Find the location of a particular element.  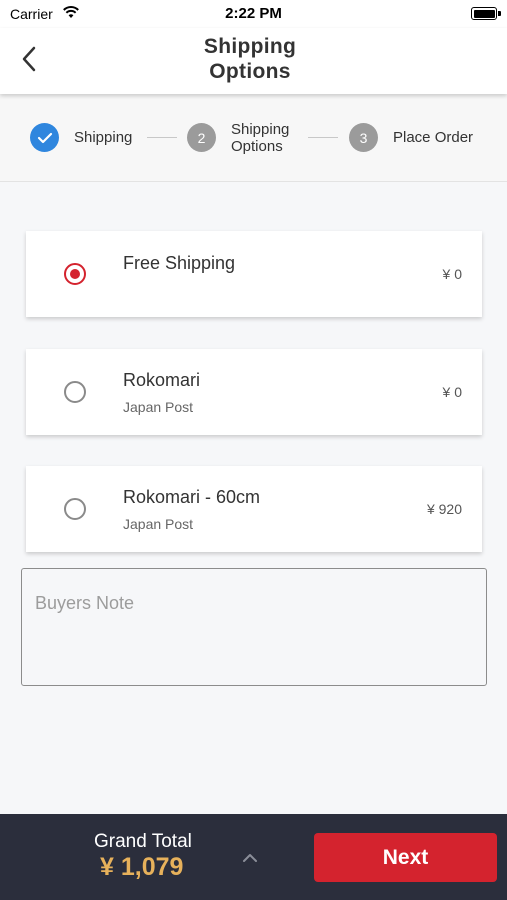

option-name: Rokomari - 60cm is located at coordinates (192, 497).